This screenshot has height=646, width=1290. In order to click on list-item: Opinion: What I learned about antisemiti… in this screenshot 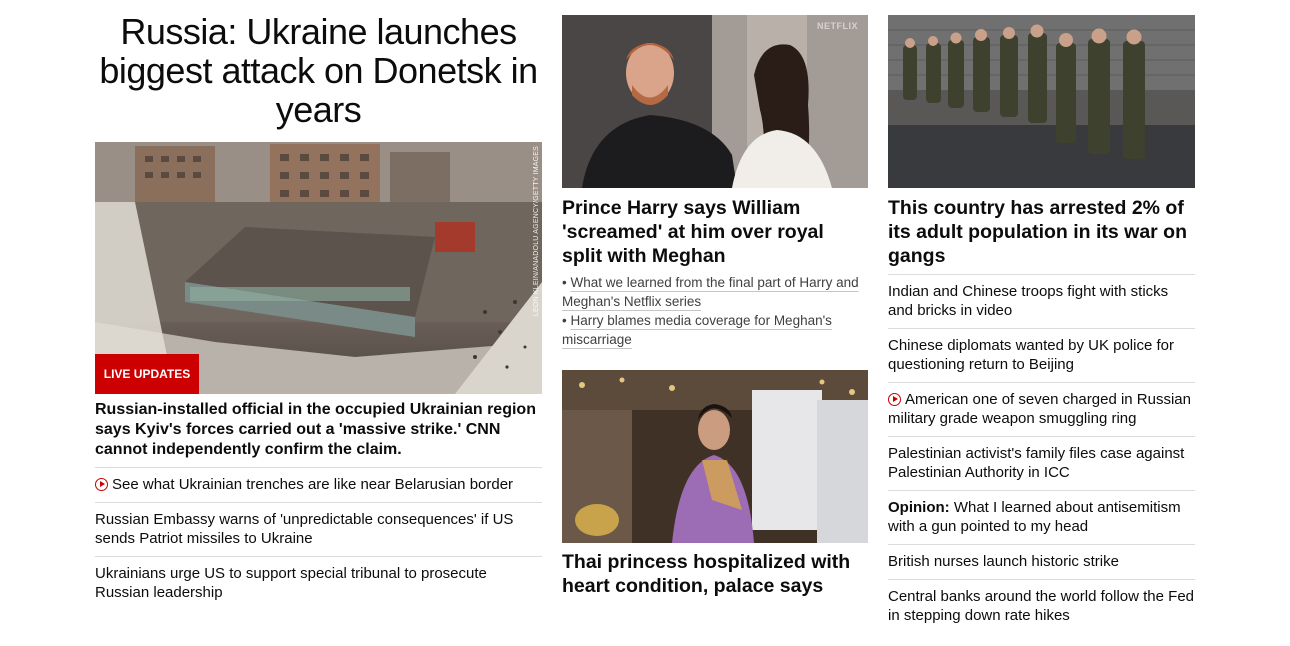, I will do `click(1041, 517)`.